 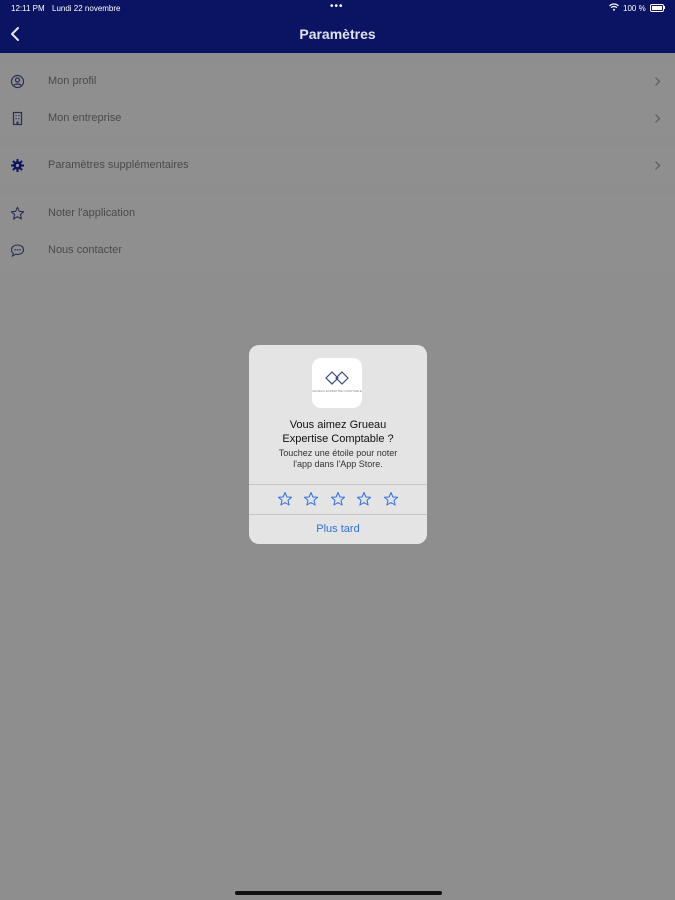 I want to click on settings-row-label: Noter l'application, so click(x=92, y=213).